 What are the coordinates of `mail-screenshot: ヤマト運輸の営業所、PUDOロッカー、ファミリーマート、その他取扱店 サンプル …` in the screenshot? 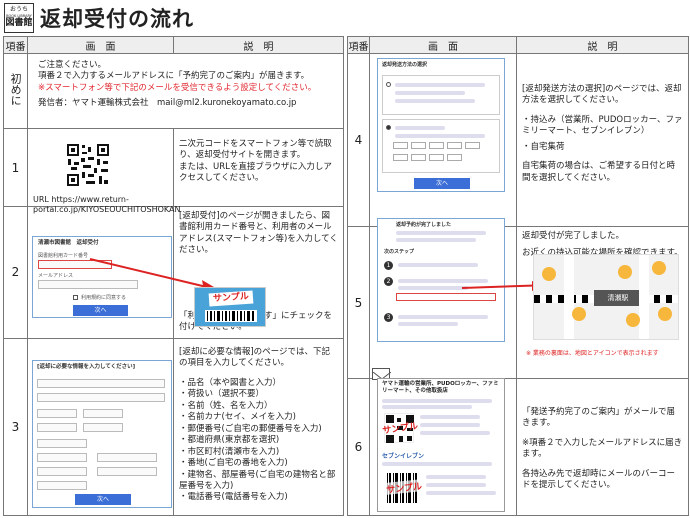 It's located at (441, 445).